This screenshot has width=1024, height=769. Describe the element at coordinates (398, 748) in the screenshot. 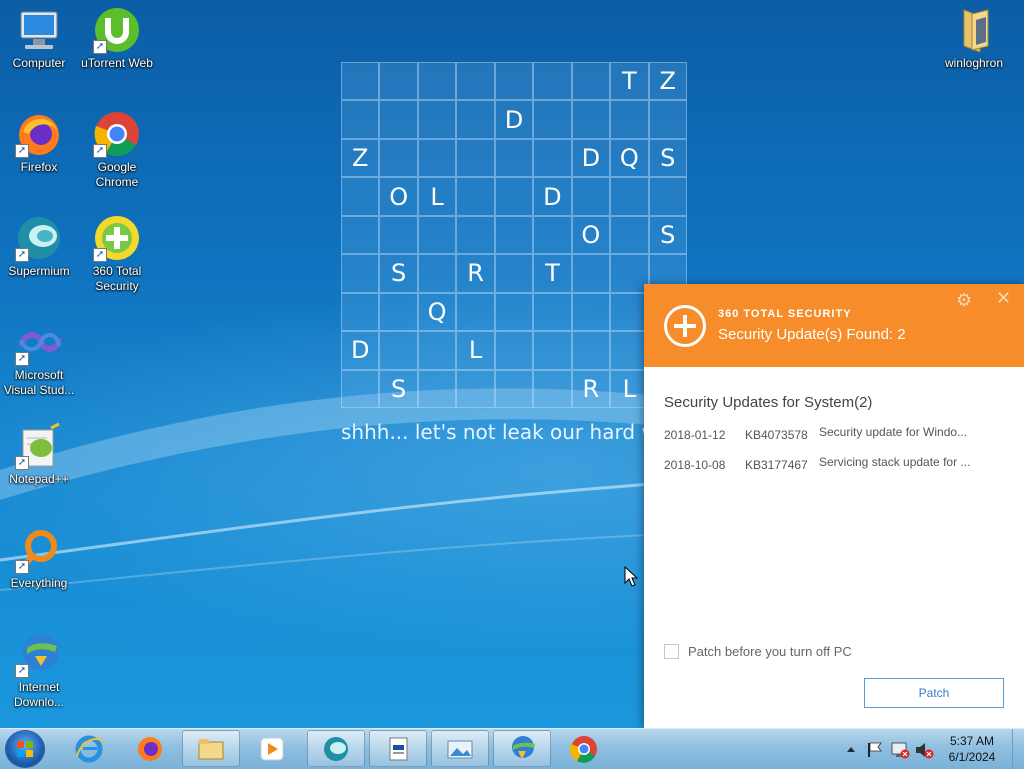

I see `taskbar-notepad` at that location.